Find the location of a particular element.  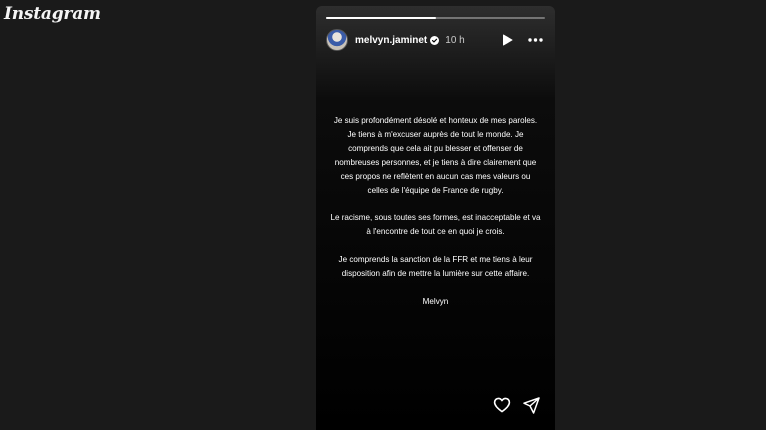

verified-badge-icon is located at coordinates (435, 40).